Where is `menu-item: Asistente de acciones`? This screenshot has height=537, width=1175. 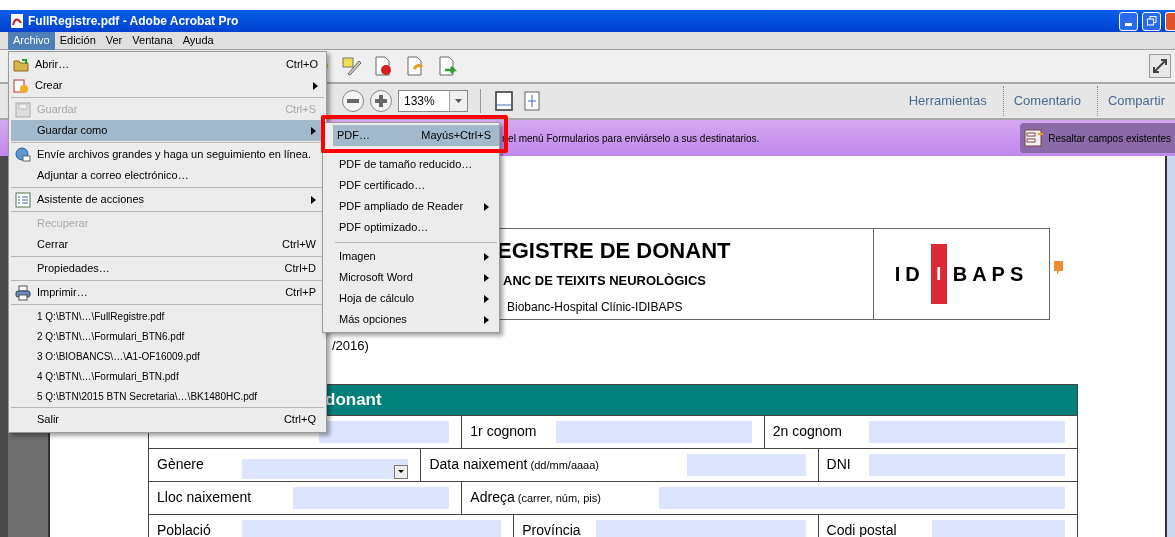
menu-item: Asistente de acciones is located at coordinates (167, 199).